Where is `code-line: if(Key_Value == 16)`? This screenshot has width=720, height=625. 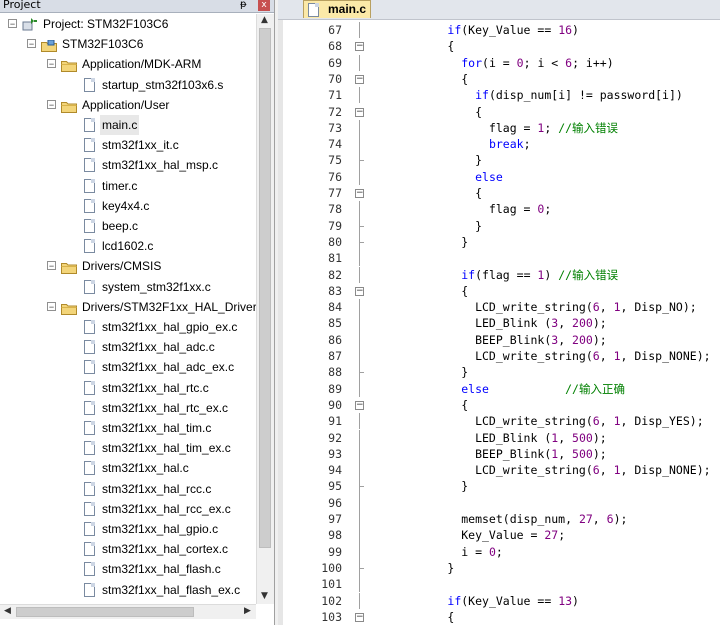
code-line: if(Key_Value == 16) is located at coordinates (485, 30).